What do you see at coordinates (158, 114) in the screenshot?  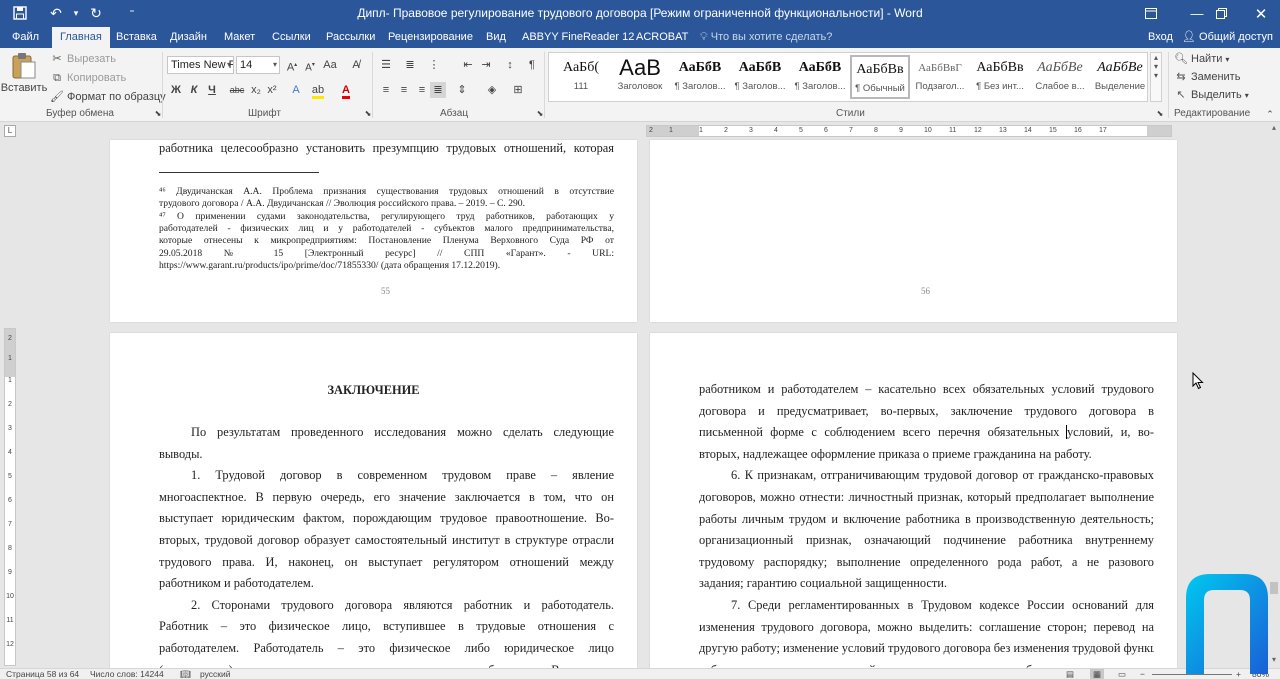 I see `clipboard-launcher-icon: ⬊` at bounding box center [158, 114].